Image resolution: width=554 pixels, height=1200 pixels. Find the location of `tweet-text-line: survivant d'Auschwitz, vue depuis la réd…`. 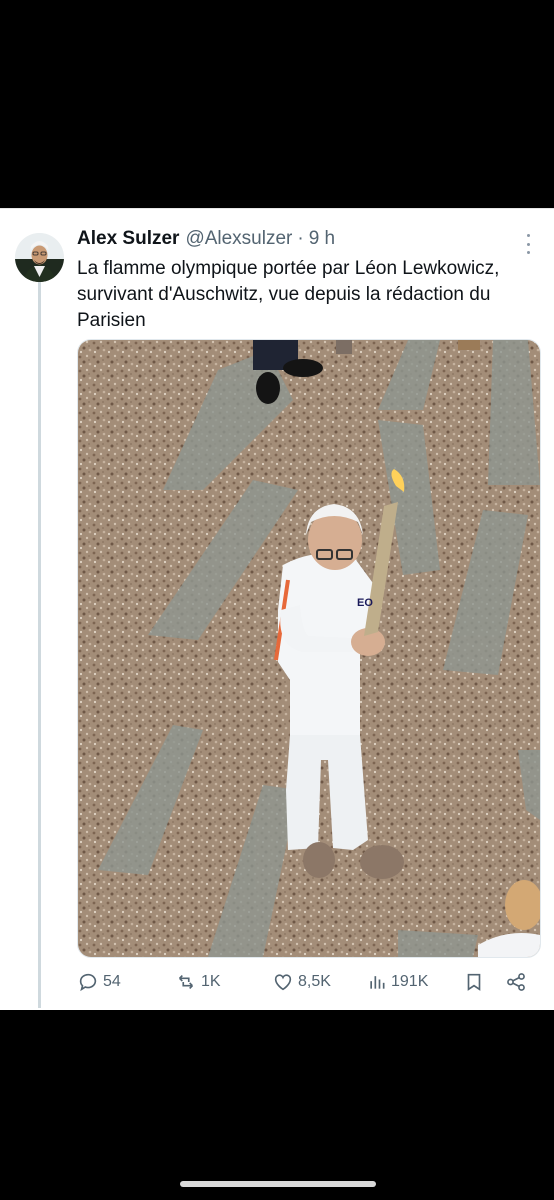

tweet-text-line: survivant d'Auschwitz, vue depuis la réd… is located at coordinates (284, 294).